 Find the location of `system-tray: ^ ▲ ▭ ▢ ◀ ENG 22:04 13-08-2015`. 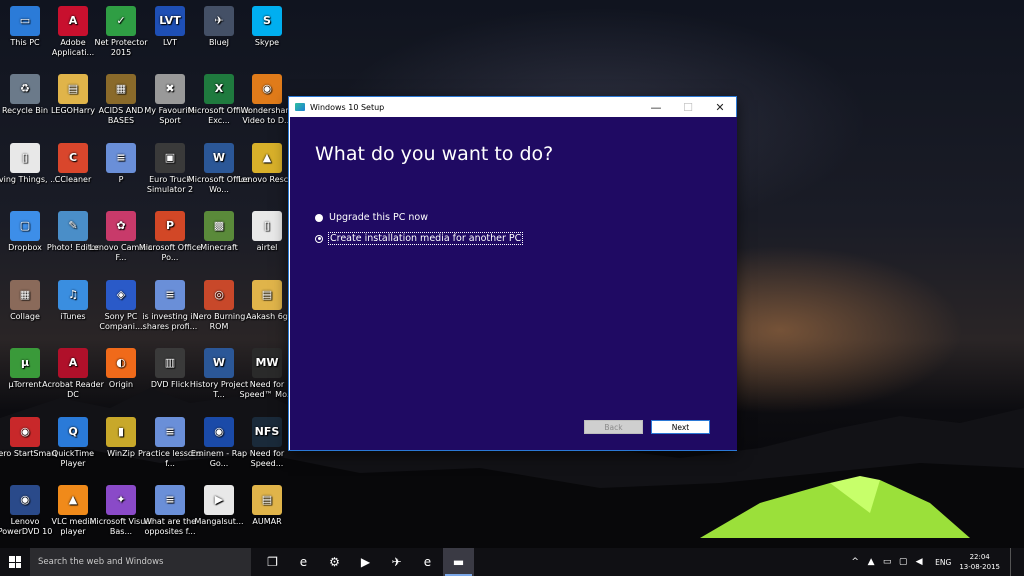

system-tray: ^ ▲ ▭ ▢ ◀ ENG 22:04 13-08-2015 is located at coordinates (935, 562).